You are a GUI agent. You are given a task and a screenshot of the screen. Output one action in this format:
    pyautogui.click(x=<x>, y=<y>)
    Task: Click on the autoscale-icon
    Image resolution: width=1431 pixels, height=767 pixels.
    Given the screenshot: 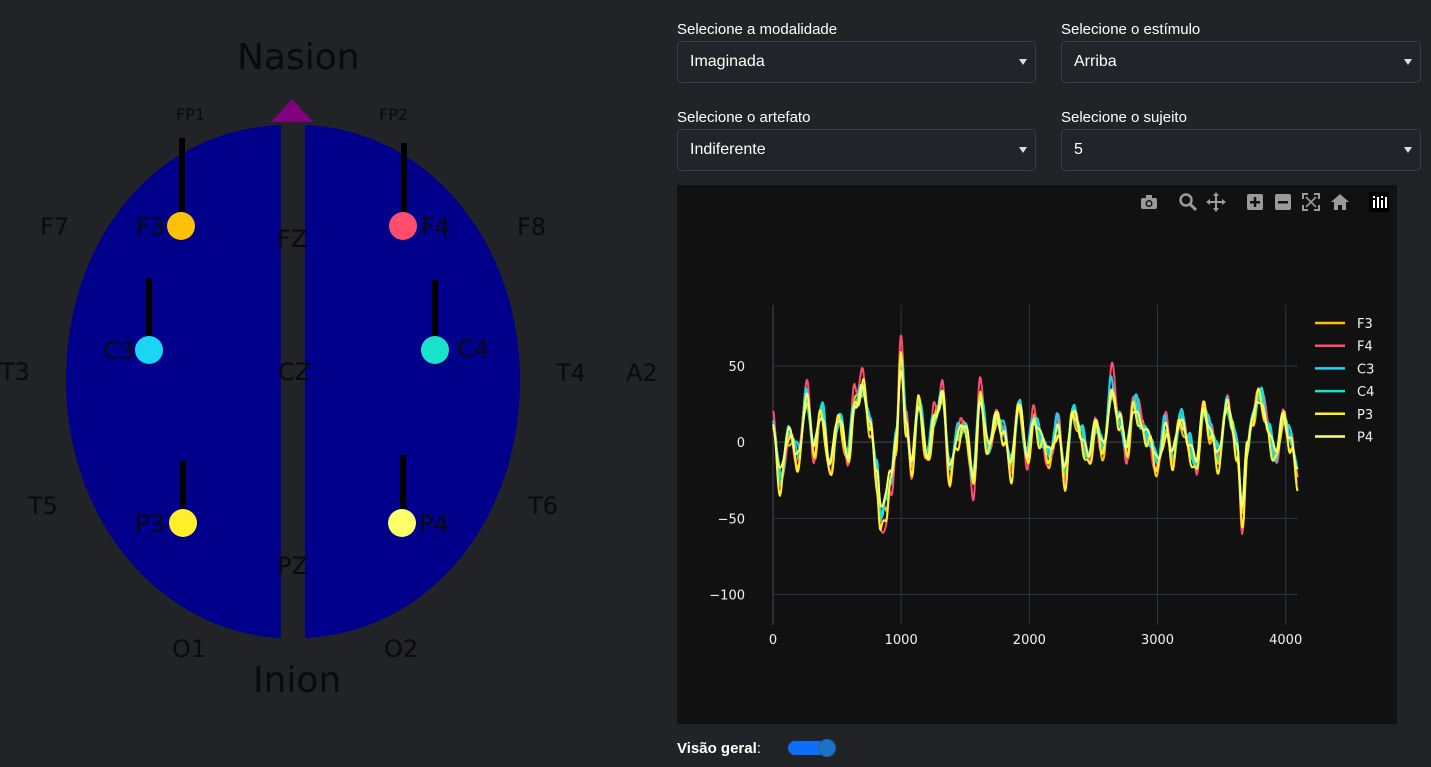 What is the action you would take?
    pyautogui.click(x=1311, y=202)
    